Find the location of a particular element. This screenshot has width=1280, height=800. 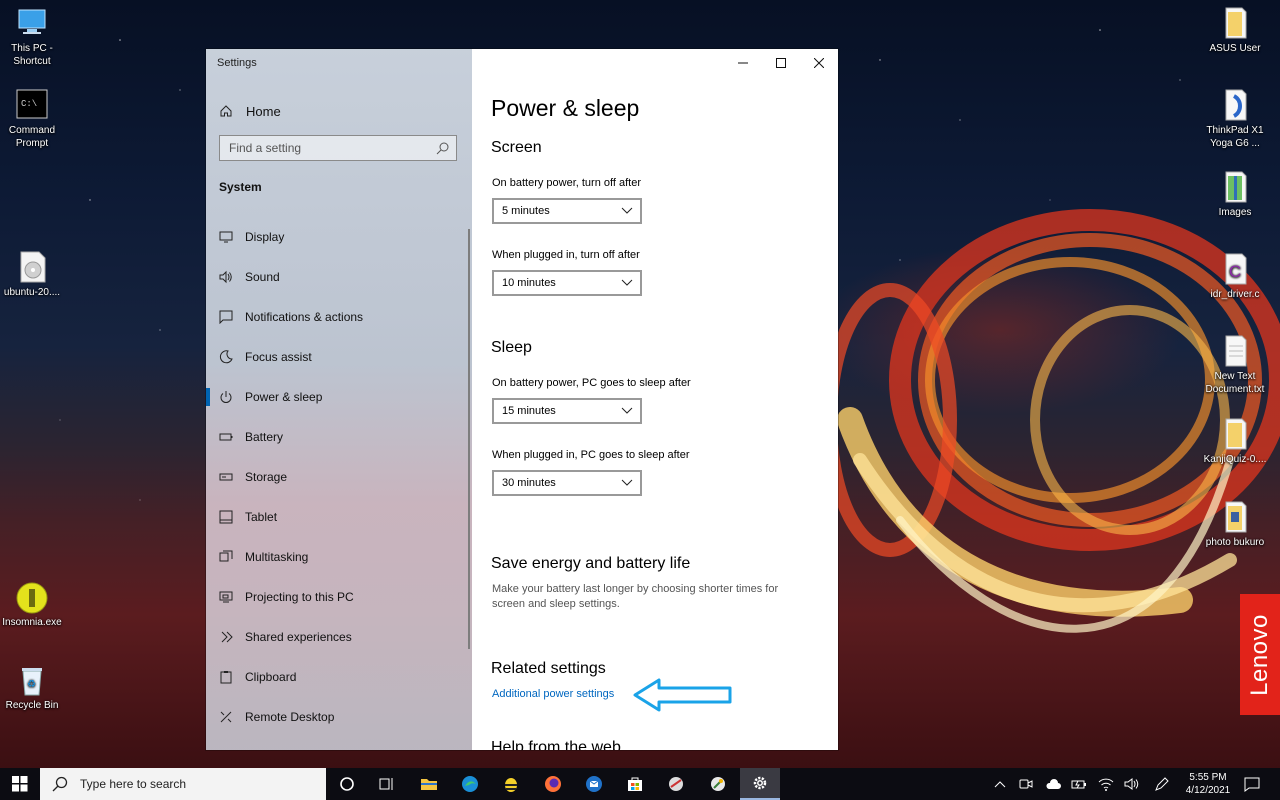

desktop-icon-command-prompt: C:\ Command Prompt is located at coordinates (32, 119).